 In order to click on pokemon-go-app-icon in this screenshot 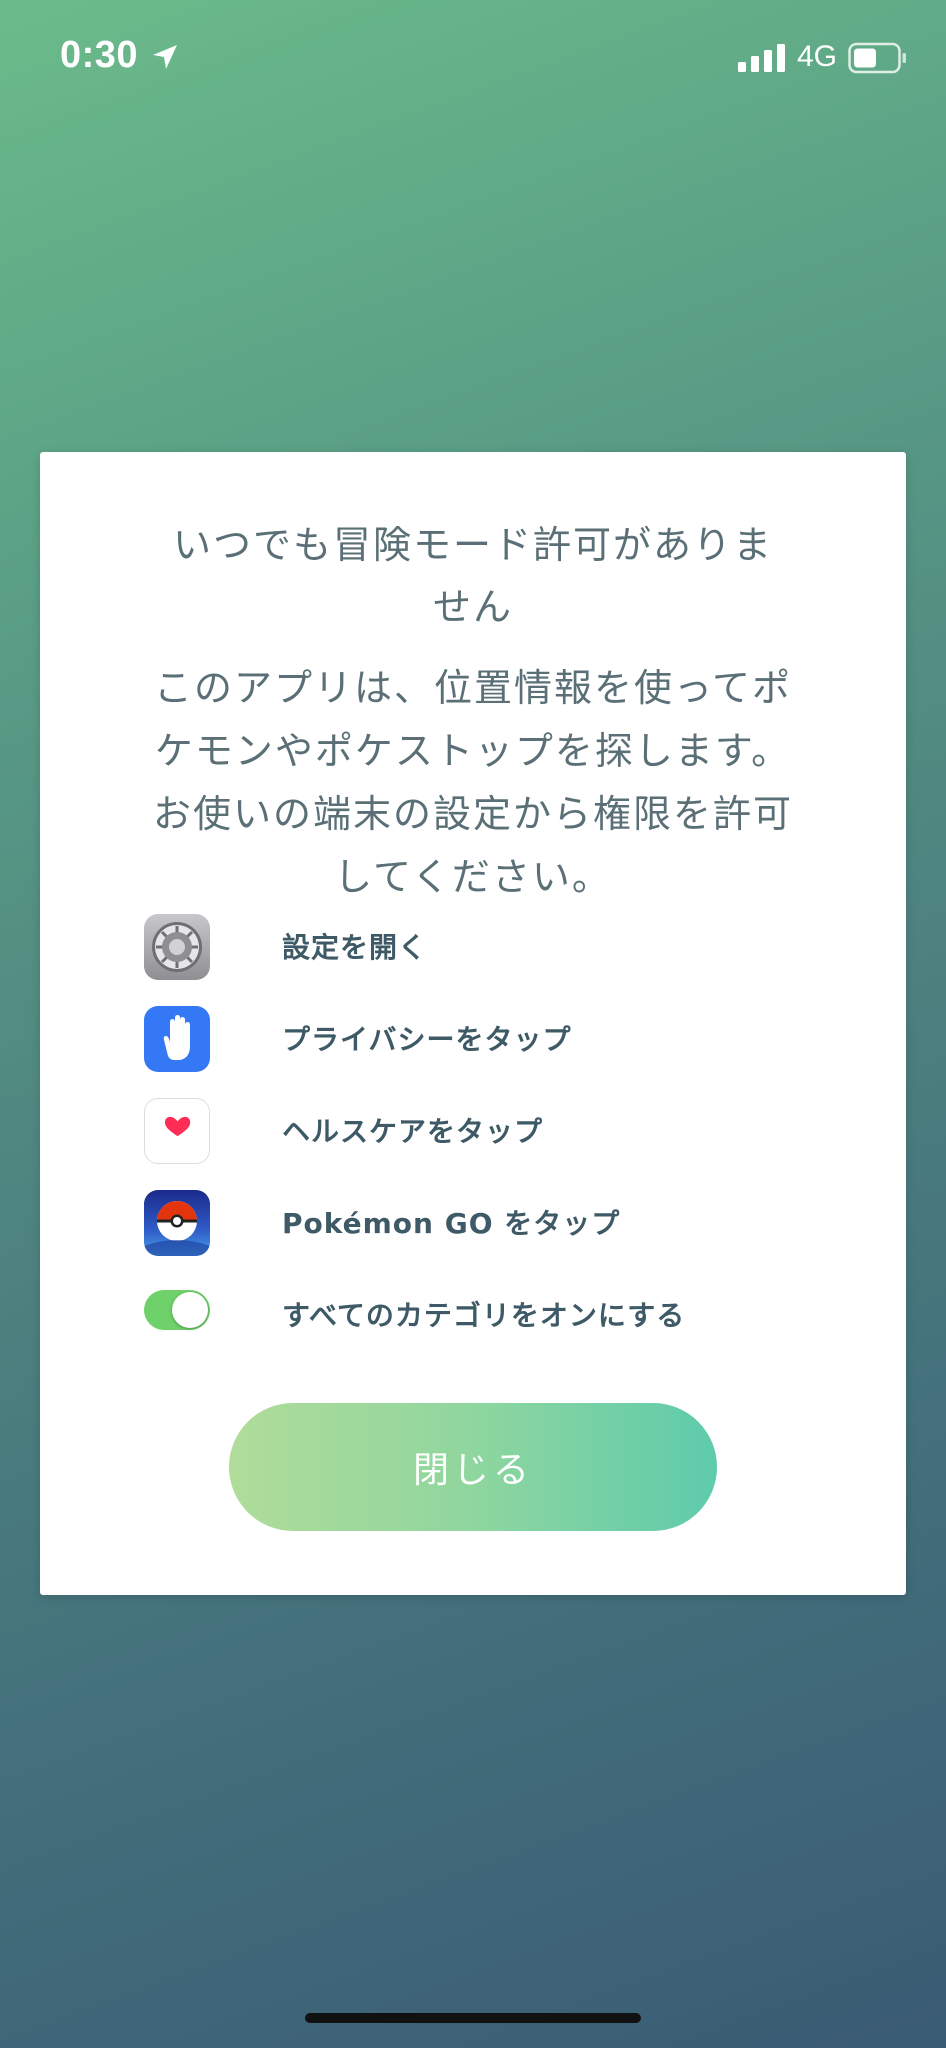, I will do `click(177, 1223)`.